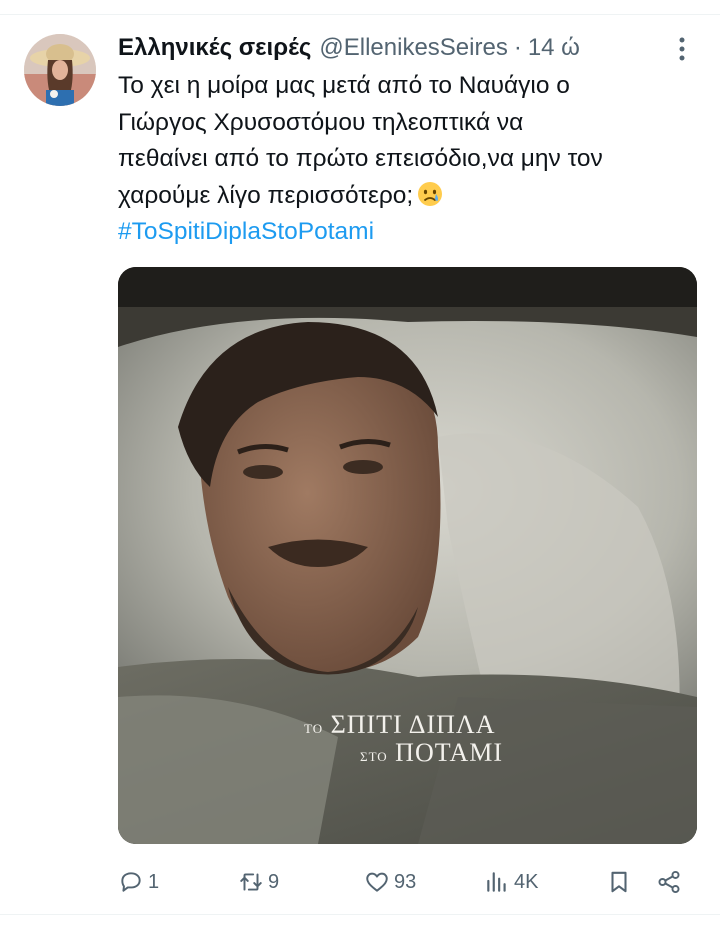 The image size is (720, 928). I want to click on views-count: 4K, so click(526, 881).